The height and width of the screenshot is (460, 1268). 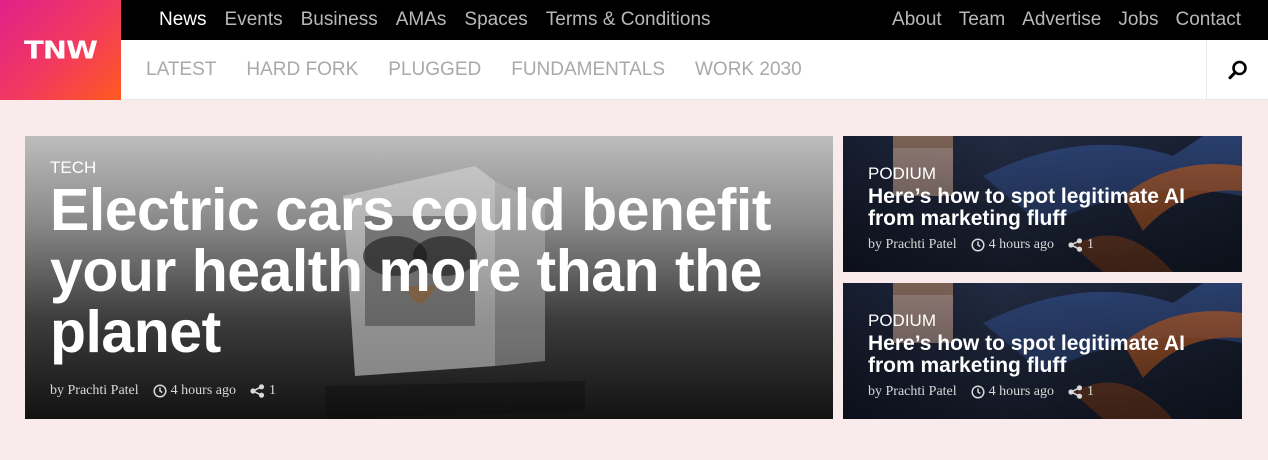 What do you see at coordinates (628, 20) in the screenshot?
I see `nav-terms: Terms & Conditions` at bounding box center [628, 20].